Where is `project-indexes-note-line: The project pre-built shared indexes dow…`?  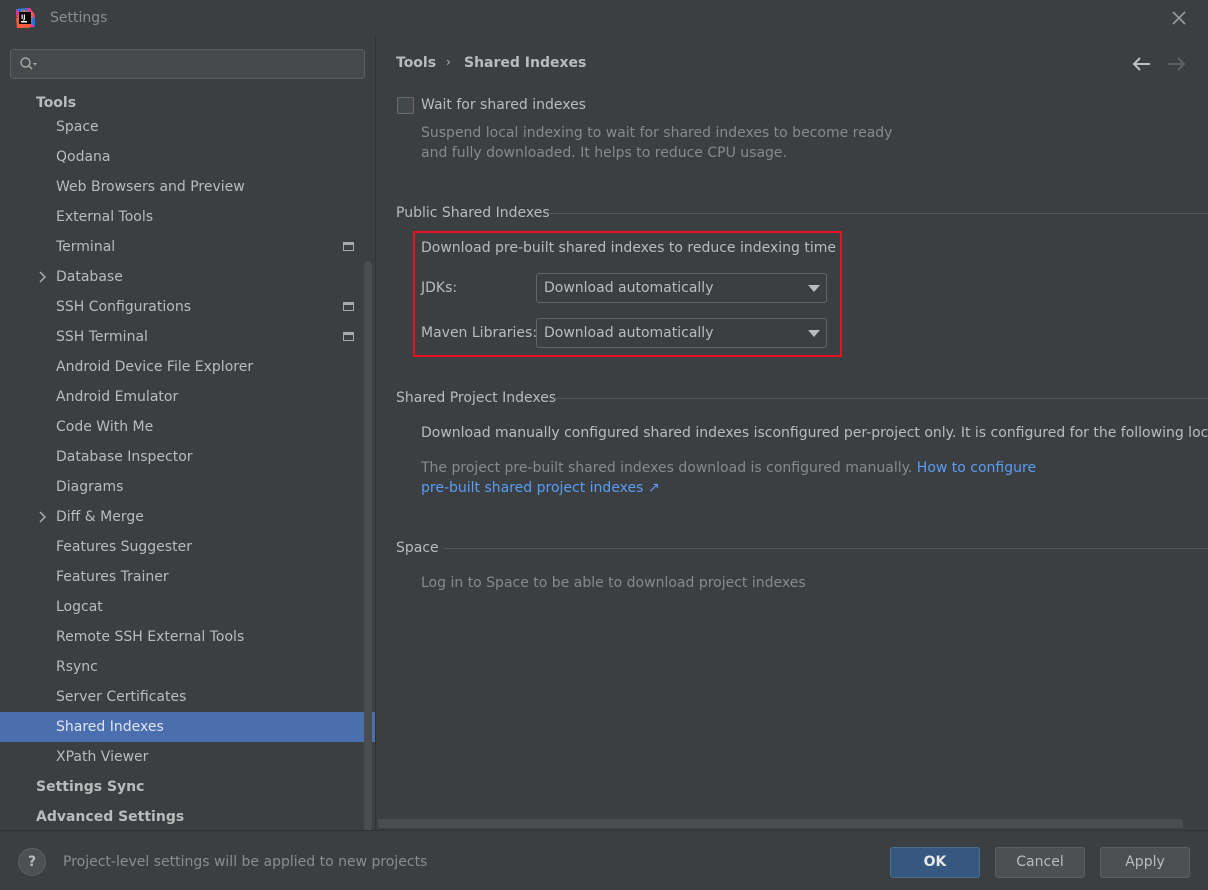
project-indexes-note-line: The project pre-built shared indexes dow… is located at coordinates (728, 468).